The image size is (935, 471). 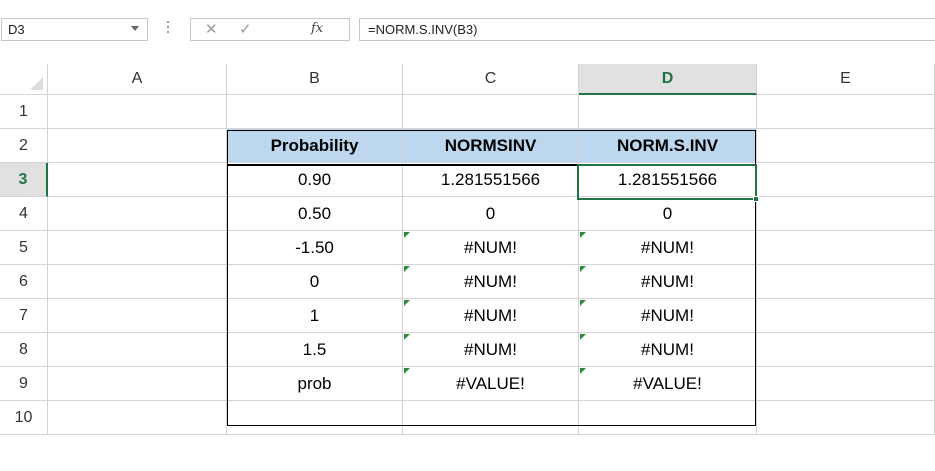 I want to click on cell-c4: 0, so click(x=491, y=214).